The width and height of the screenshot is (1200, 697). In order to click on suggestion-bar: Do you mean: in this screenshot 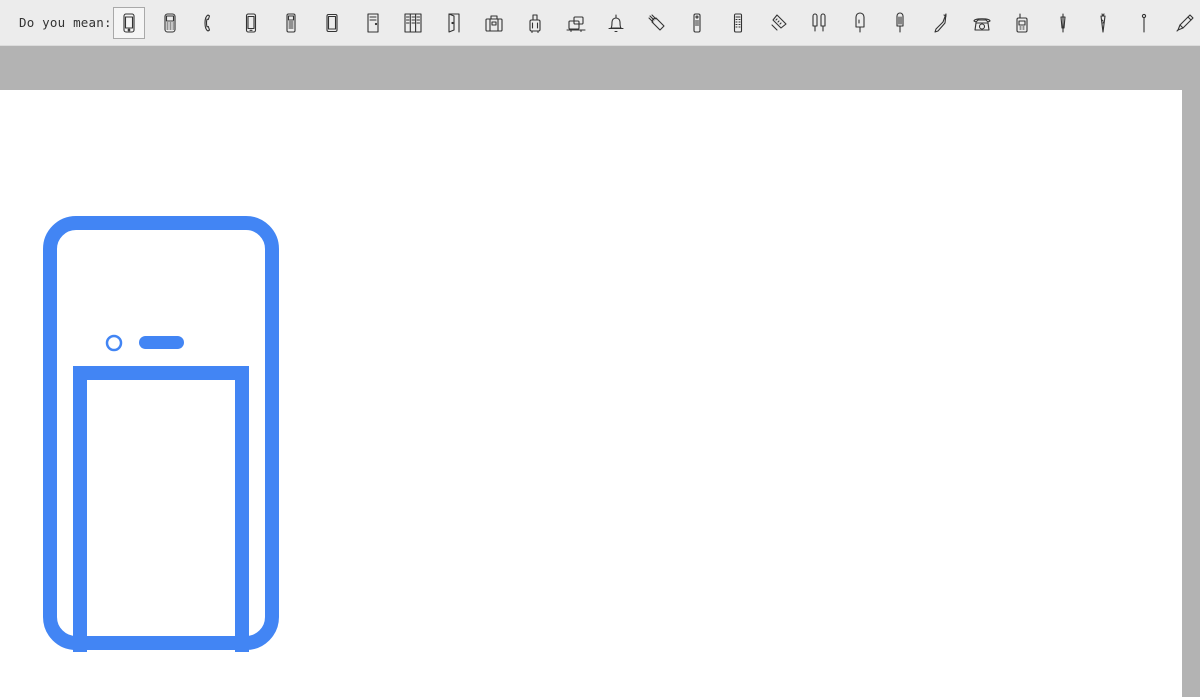, I will do `click(600, 23)`.